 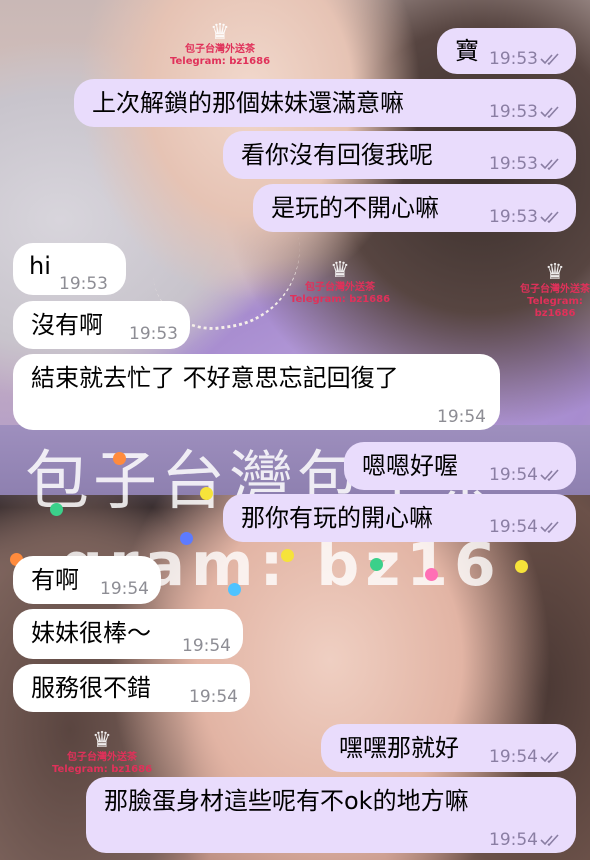 I want to click on incoming-message: 妹妹很棒～ 19:54, so click(x=128, y=634).